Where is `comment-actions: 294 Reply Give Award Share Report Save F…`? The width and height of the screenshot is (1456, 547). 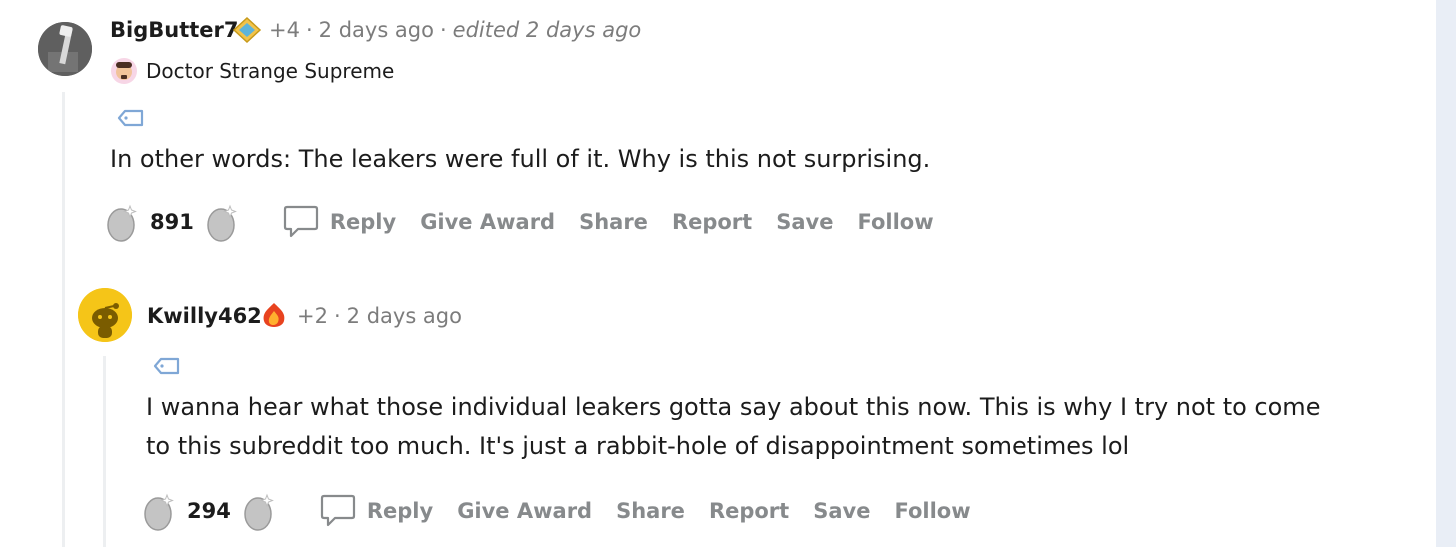 comment-actions: 294 Reply Give Award Share Report Save F… is located at coordinates (569, 511).